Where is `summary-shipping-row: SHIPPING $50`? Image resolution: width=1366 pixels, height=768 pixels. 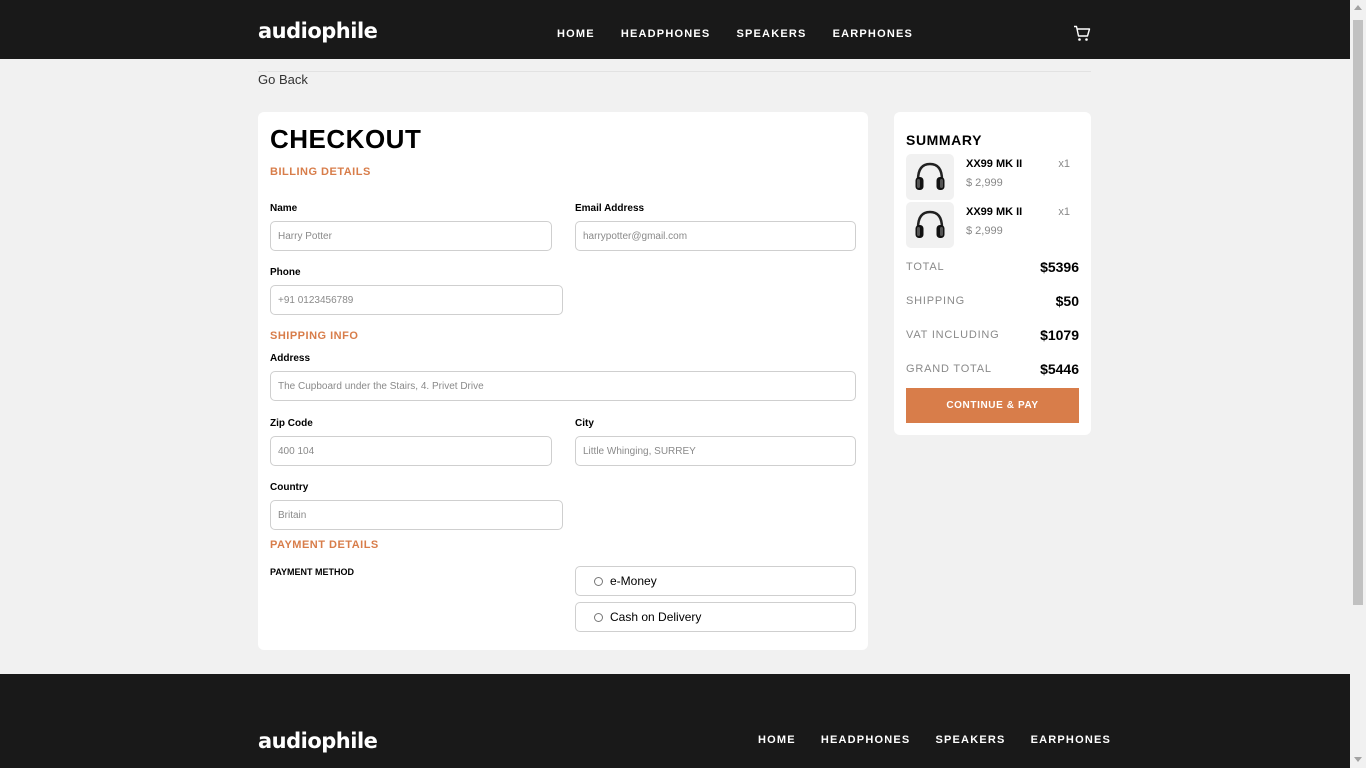 summary-shipping-row: SHIPPING $50 is located at coordinates (992, 302).